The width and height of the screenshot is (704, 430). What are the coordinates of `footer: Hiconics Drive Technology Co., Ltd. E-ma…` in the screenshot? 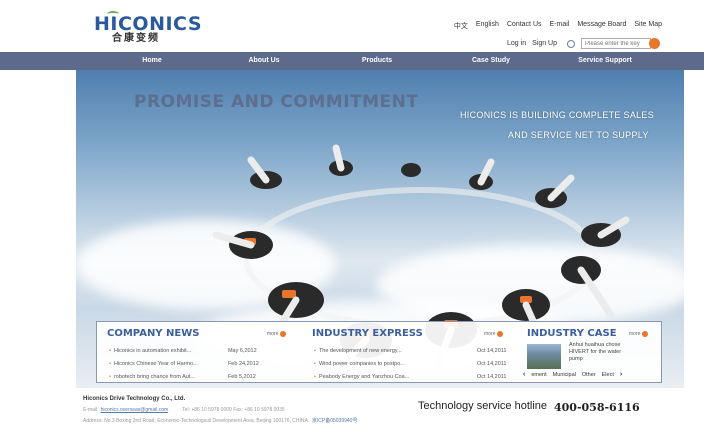 It's located at (352, 409).